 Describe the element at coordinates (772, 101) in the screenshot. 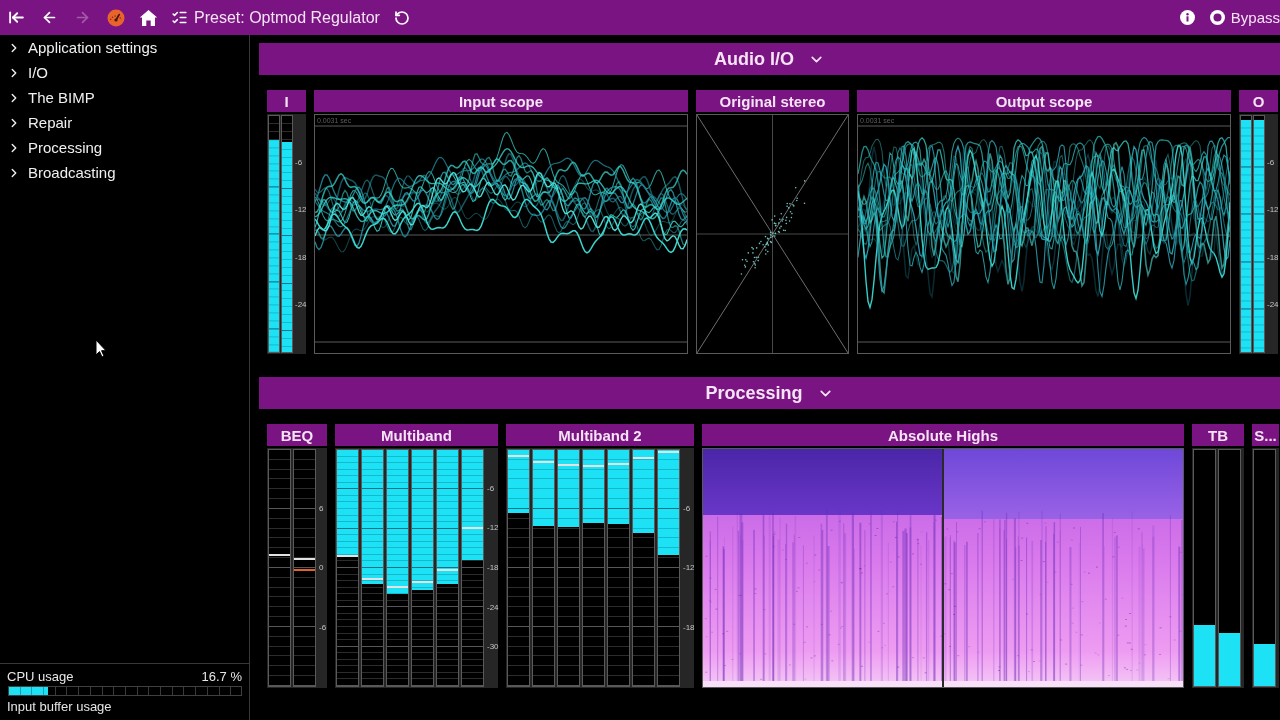

I see `panel-header: Original stereo` at that location.